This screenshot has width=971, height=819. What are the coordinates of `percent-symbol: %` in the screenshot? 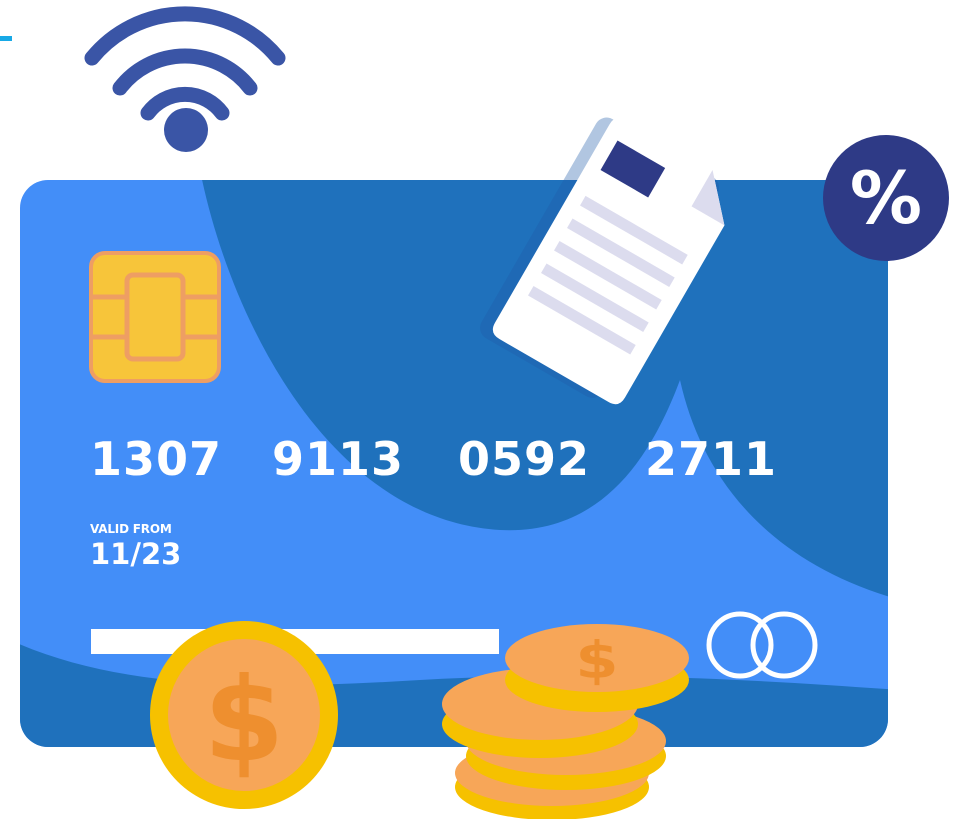 It's located at (886, 198).